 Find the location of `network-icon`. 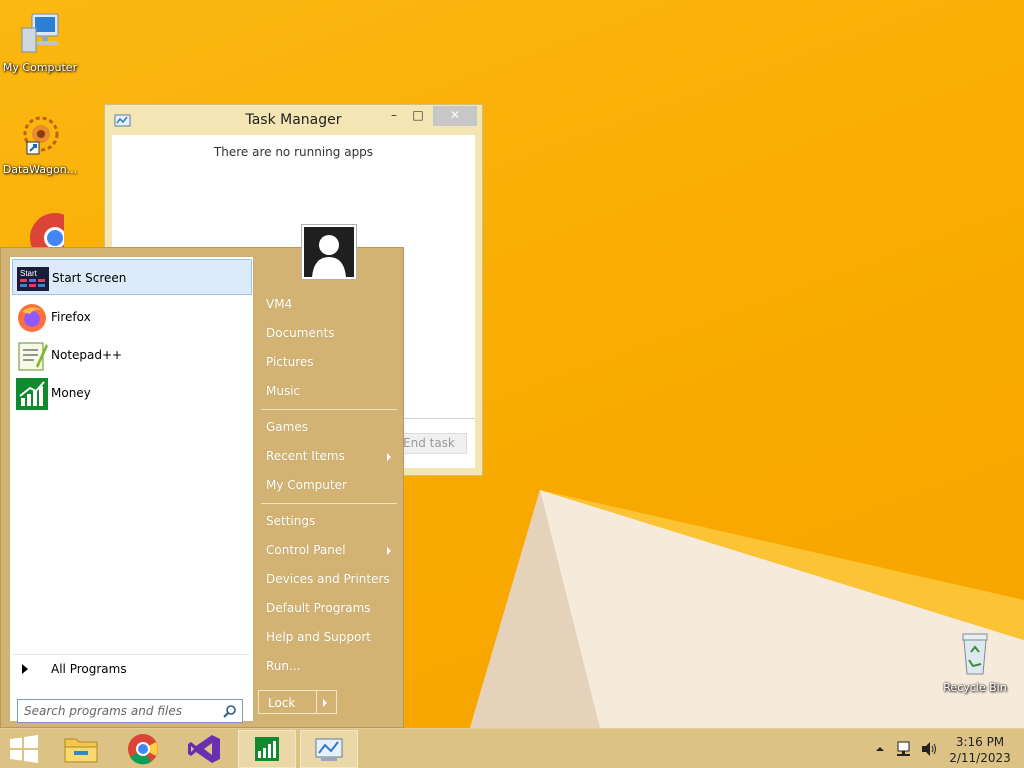

network-icon is located at coordinates (905, 754).